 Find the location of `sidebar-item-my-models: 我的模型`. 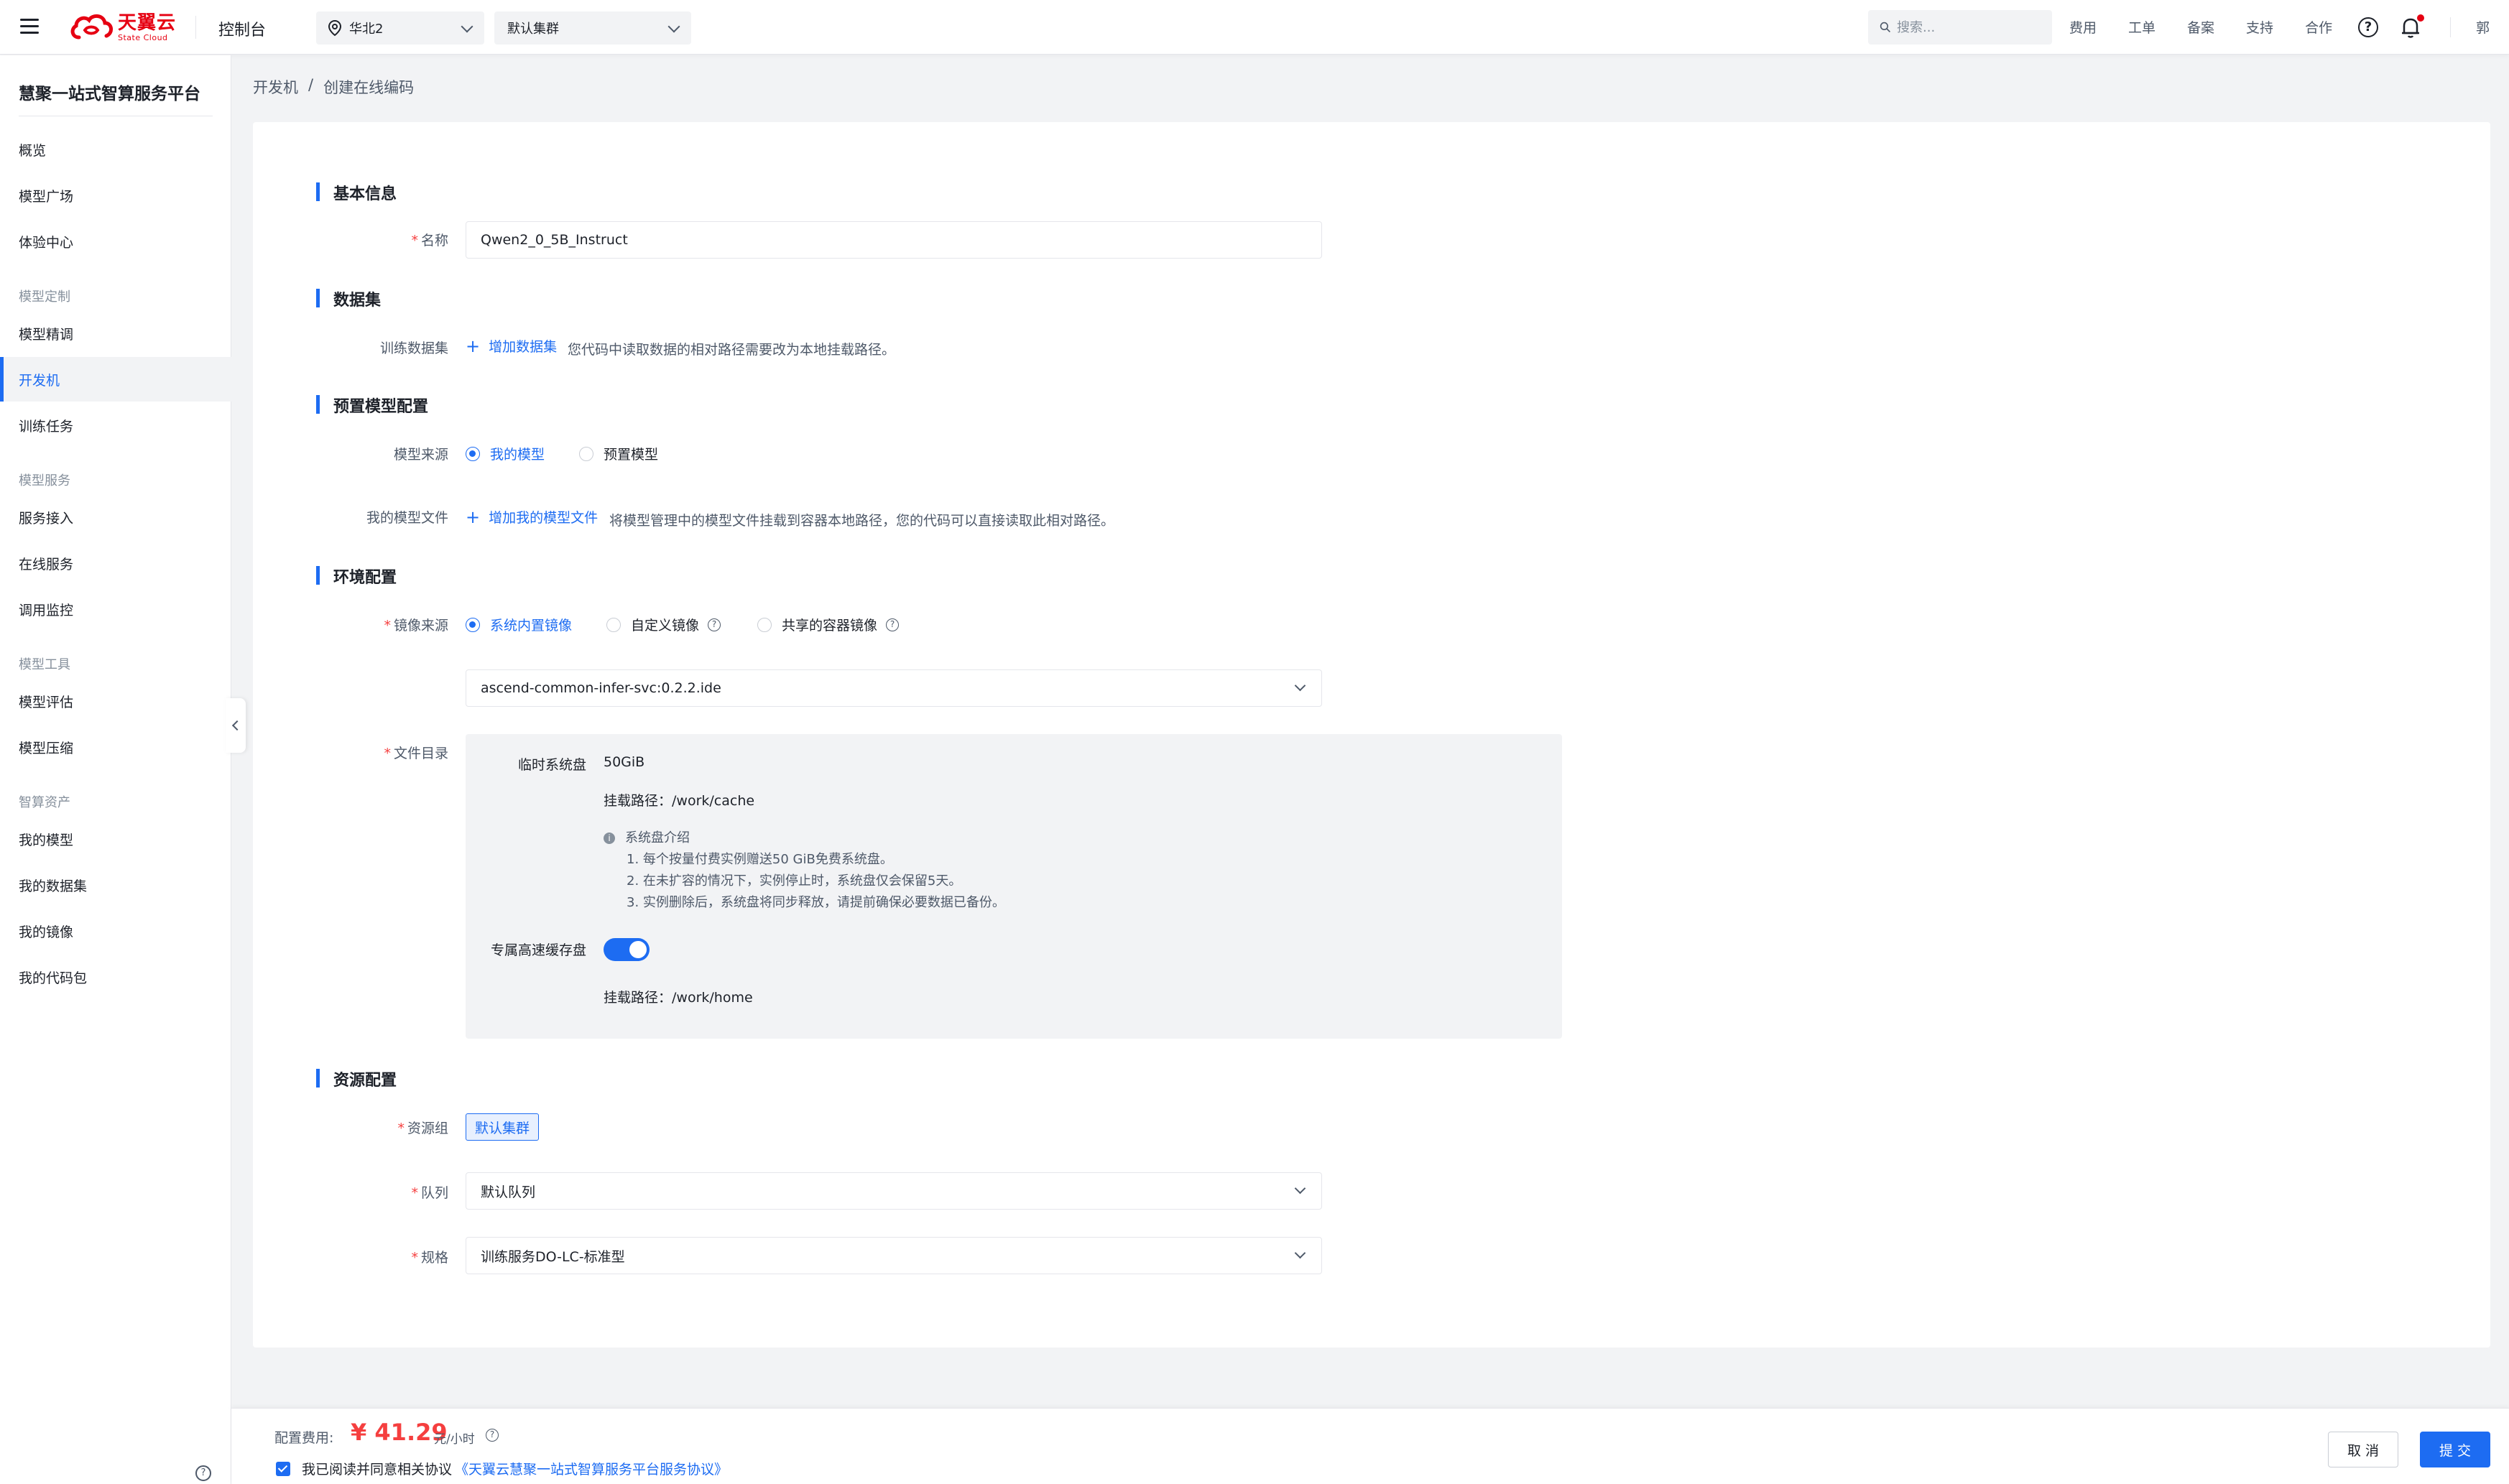

sidebar-item-my-models: 我的模型 is located at coordinates (115, 839).